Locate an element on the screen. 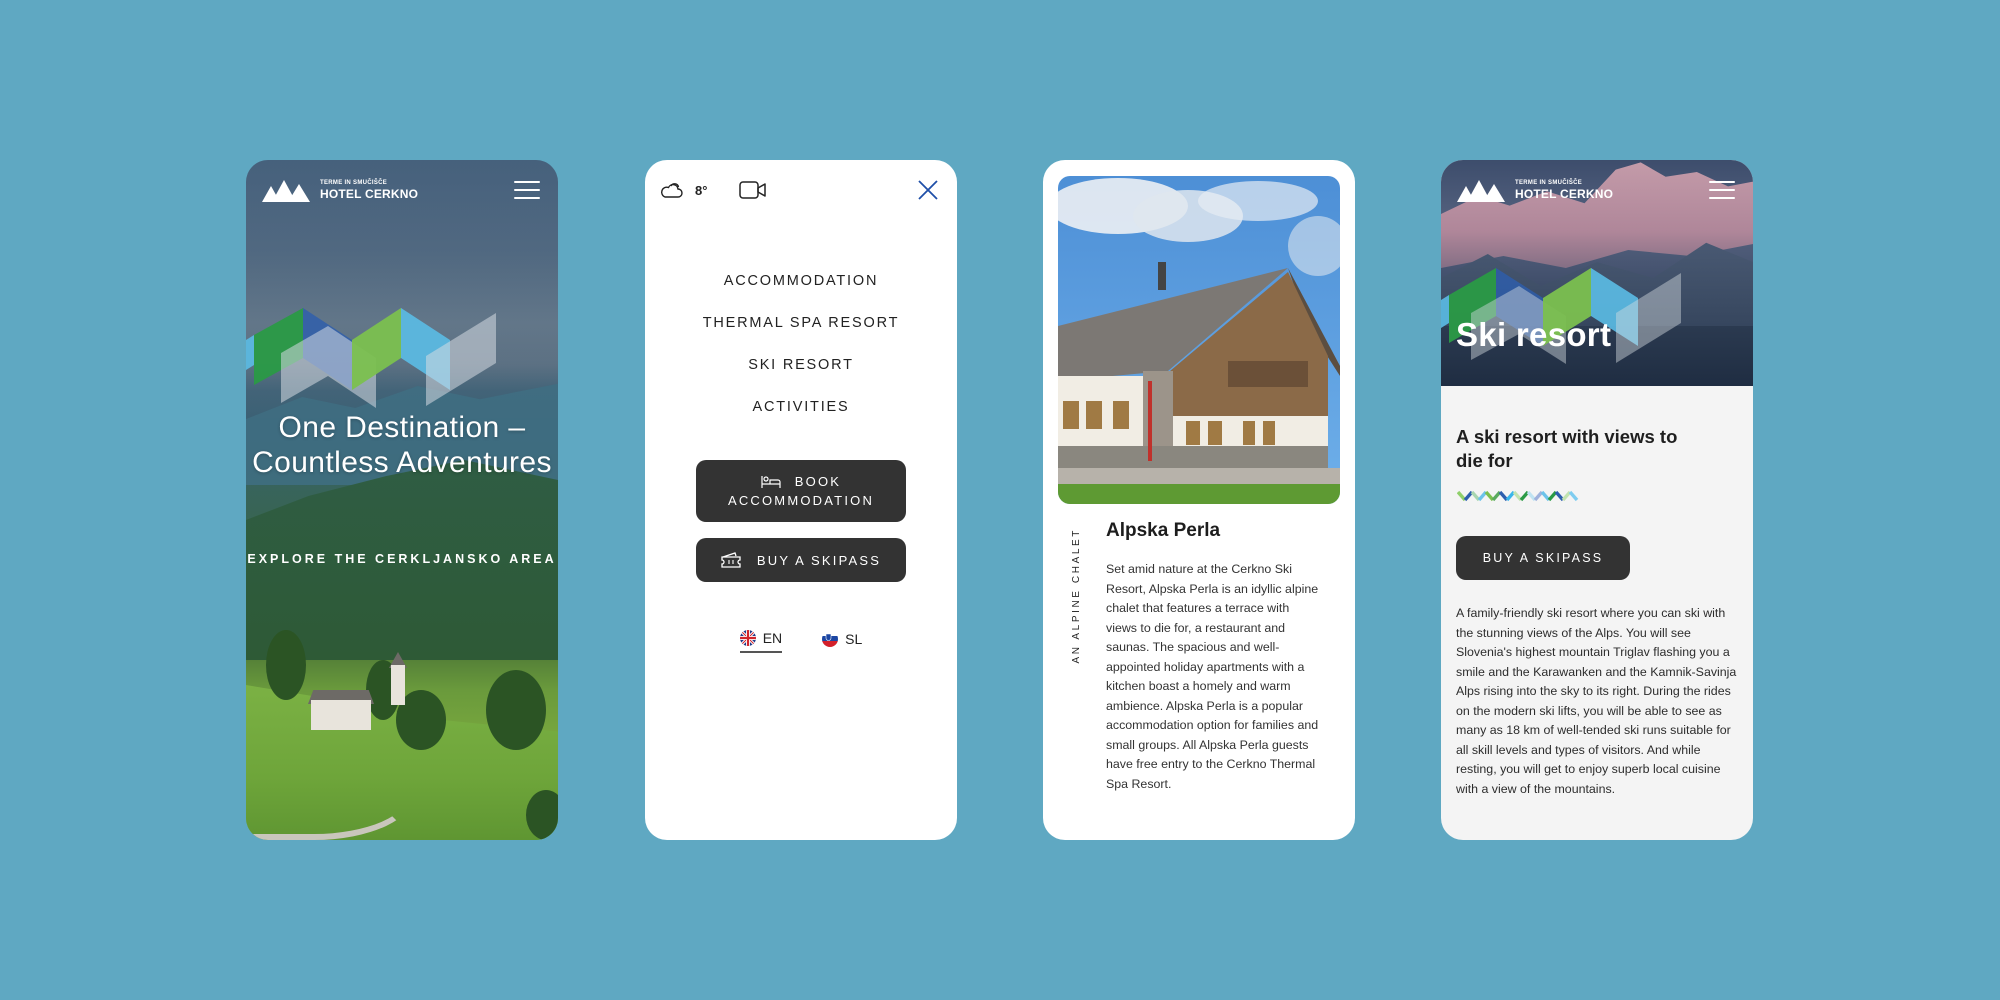  language-switcher: EN SL is located at coordinates (801, 641).